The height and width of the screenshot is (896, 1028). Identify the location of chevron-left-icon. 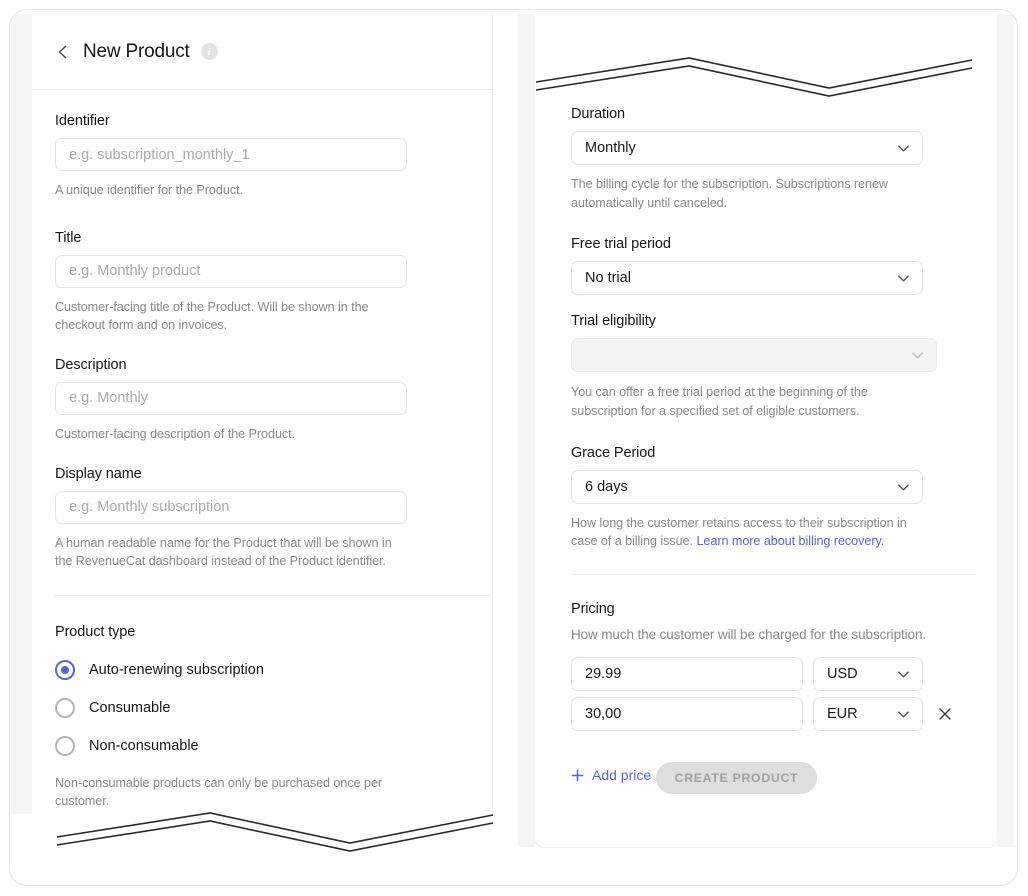
(63, 52).